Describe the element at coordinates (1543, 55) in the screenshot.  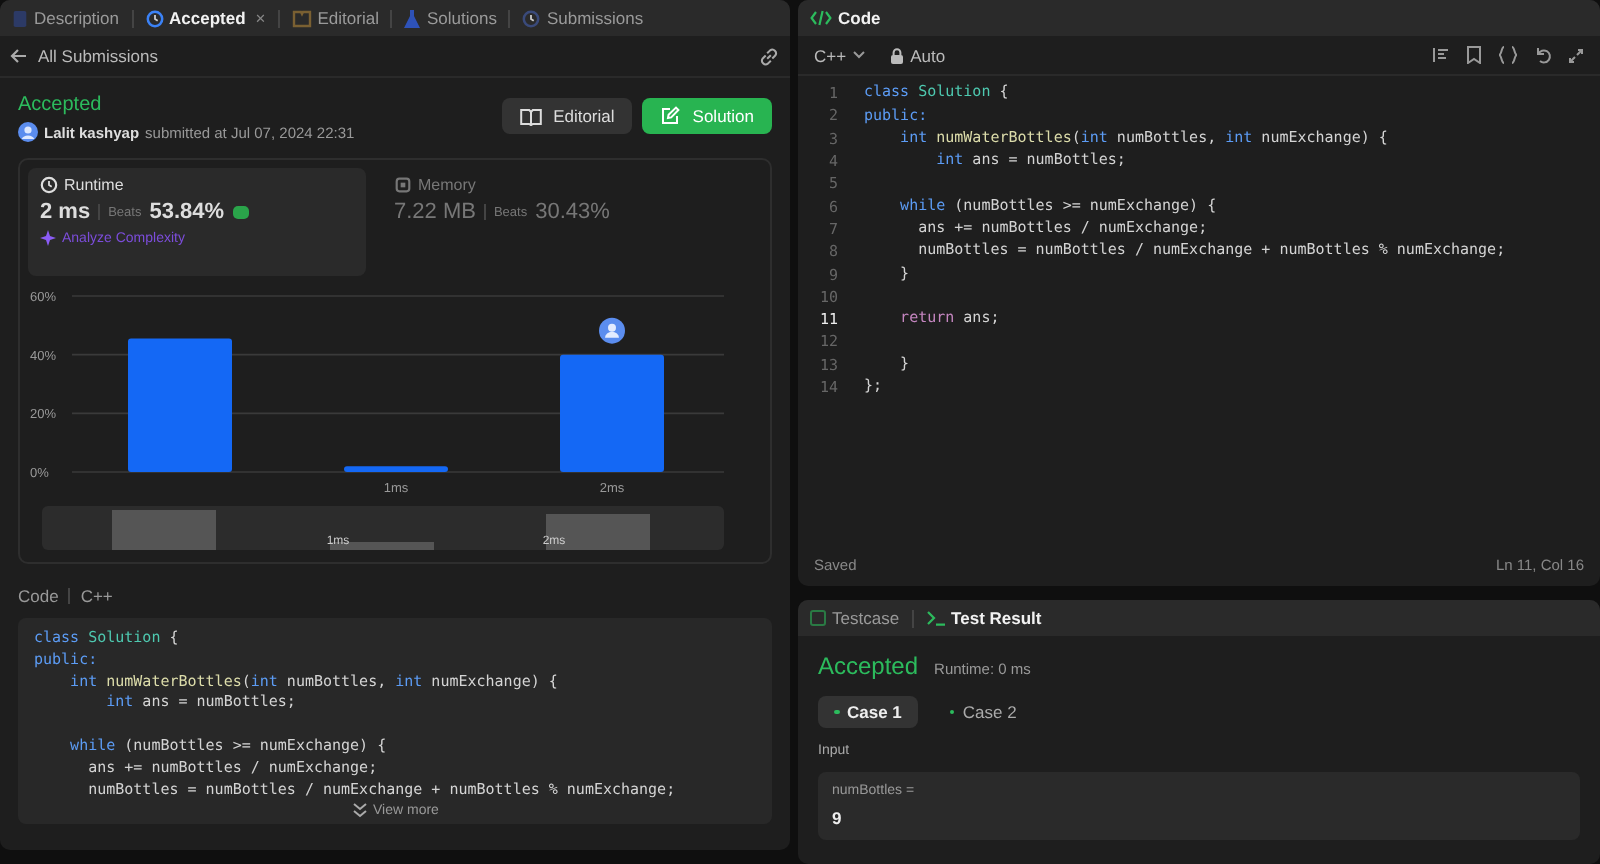
I see `undo-icon` at that location.